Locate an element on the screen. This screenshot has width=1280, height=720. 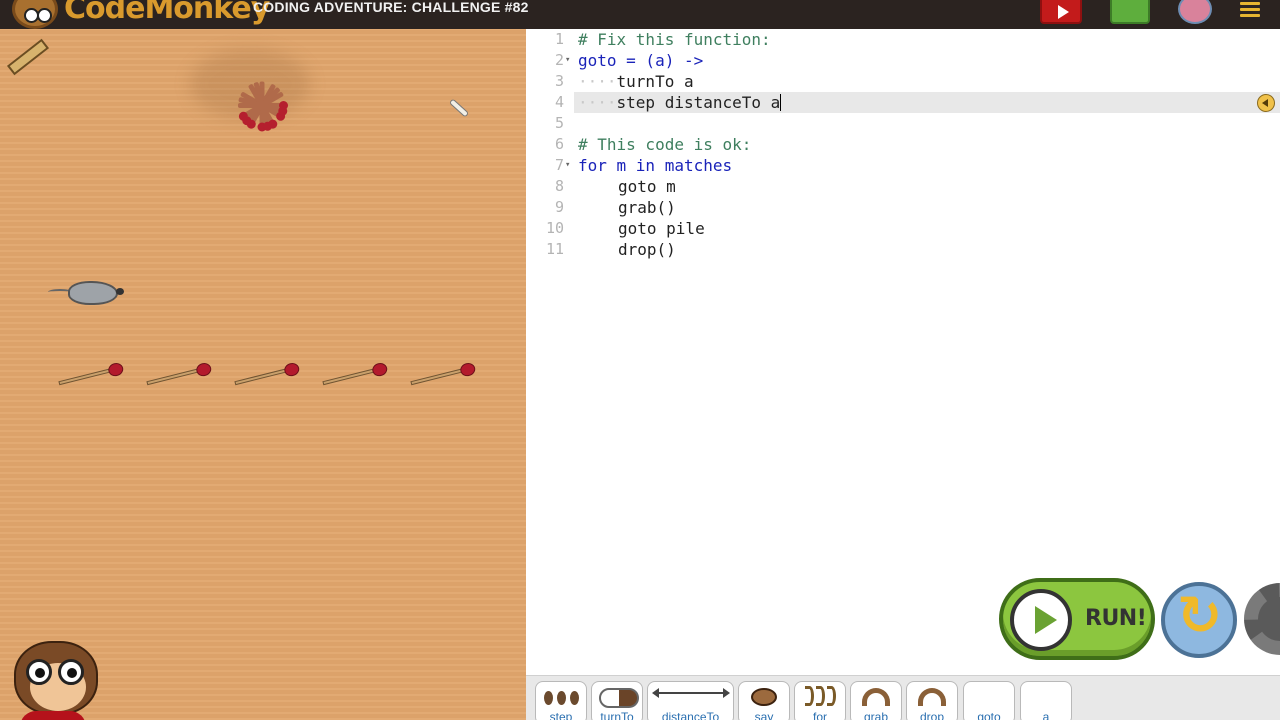
tool-step: step is located at coordinates (561, 700).